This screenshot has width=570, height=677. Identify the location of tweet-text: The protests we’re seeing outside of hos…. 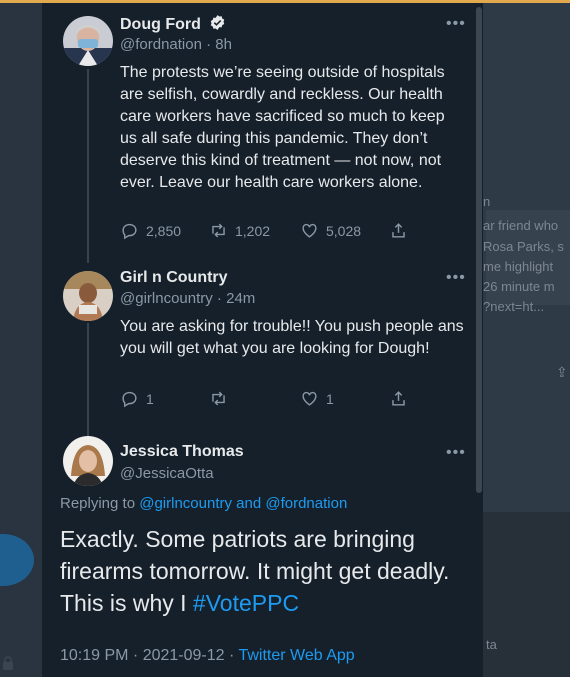
(282, 127).